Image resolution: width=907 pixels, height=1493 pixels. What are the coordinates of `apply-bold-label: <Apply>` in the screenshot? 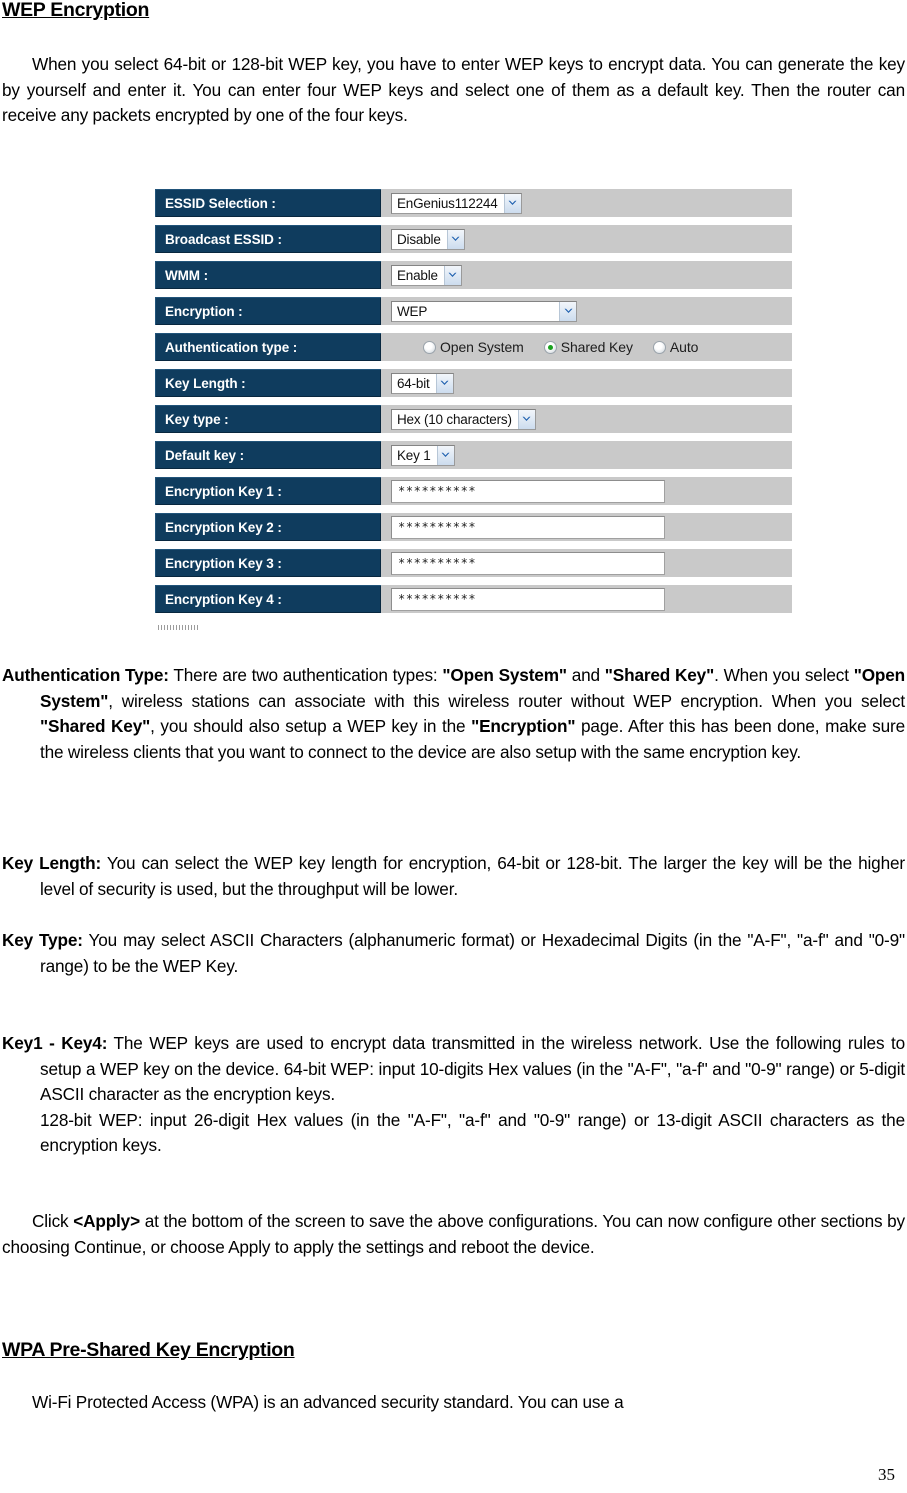 It's located at (106, 1221).